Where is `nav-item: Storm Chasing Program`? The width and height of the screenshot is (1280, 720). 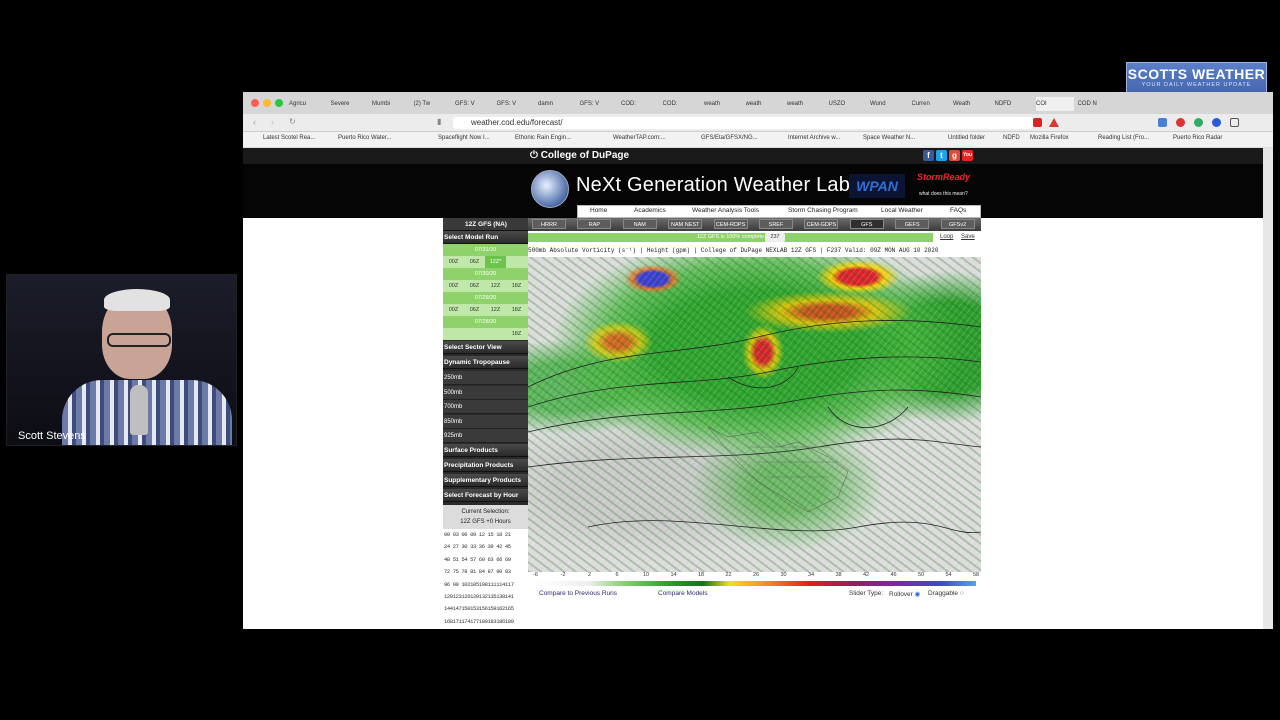 nav-item: Storm Chasing Program is located at coordinates (823, 210).